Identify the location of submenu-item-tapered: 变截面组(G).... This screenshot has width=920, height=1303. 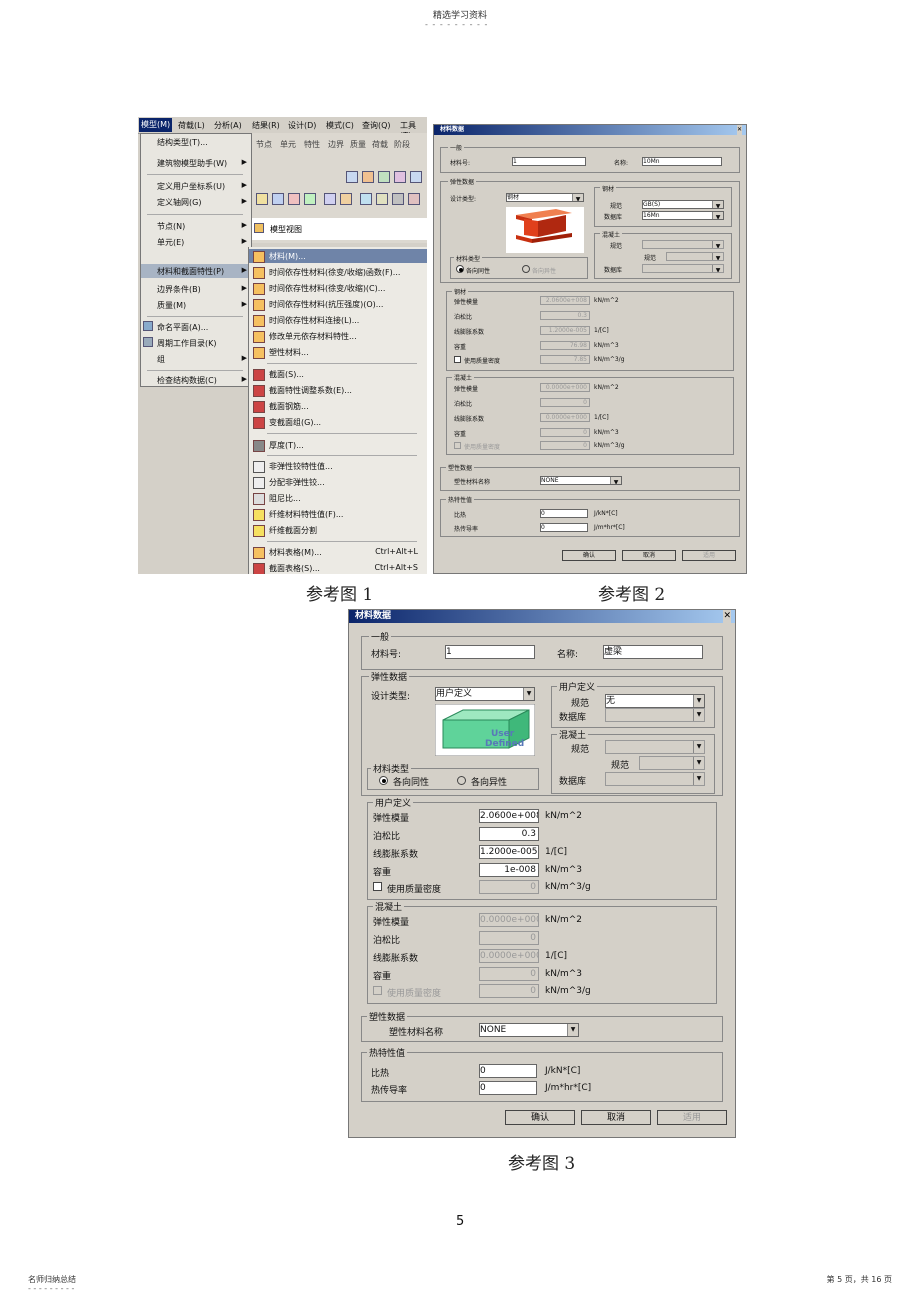
(295, 422).